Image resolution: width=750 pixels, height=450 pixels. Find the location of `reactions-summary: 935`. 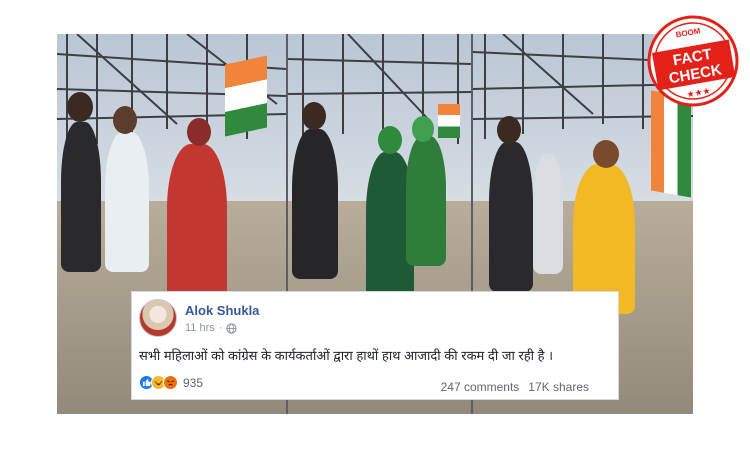

reactions-summary: 935 is located at coordinates (171, 382).